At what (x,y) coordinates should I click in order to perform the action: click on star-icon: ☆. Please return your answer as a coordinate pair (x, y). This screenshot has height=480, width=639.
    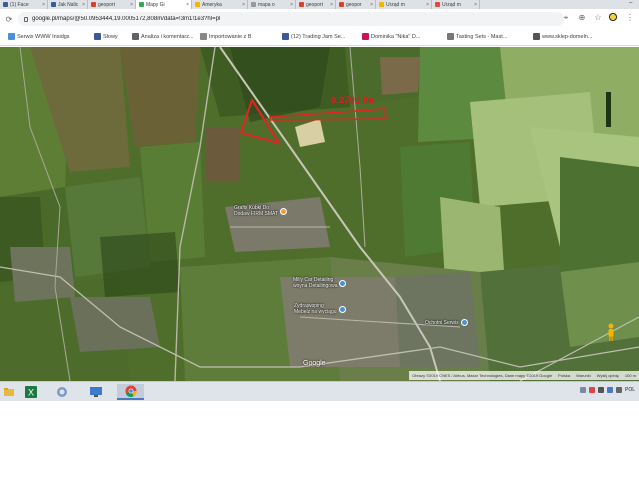
    Looking at the image, I should click on (598, 18).